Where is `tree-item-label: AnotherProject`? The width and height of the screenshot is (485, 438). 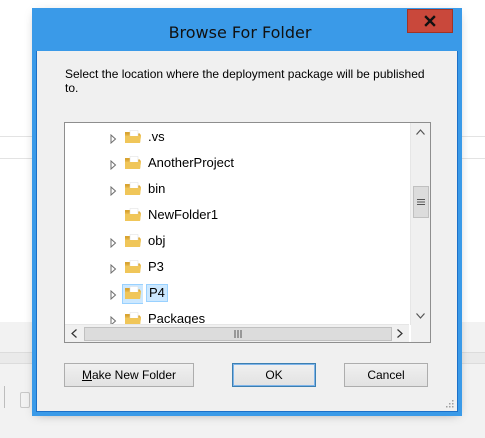 tree-item-label: AnotherProject is located at coordinates (191, 162).